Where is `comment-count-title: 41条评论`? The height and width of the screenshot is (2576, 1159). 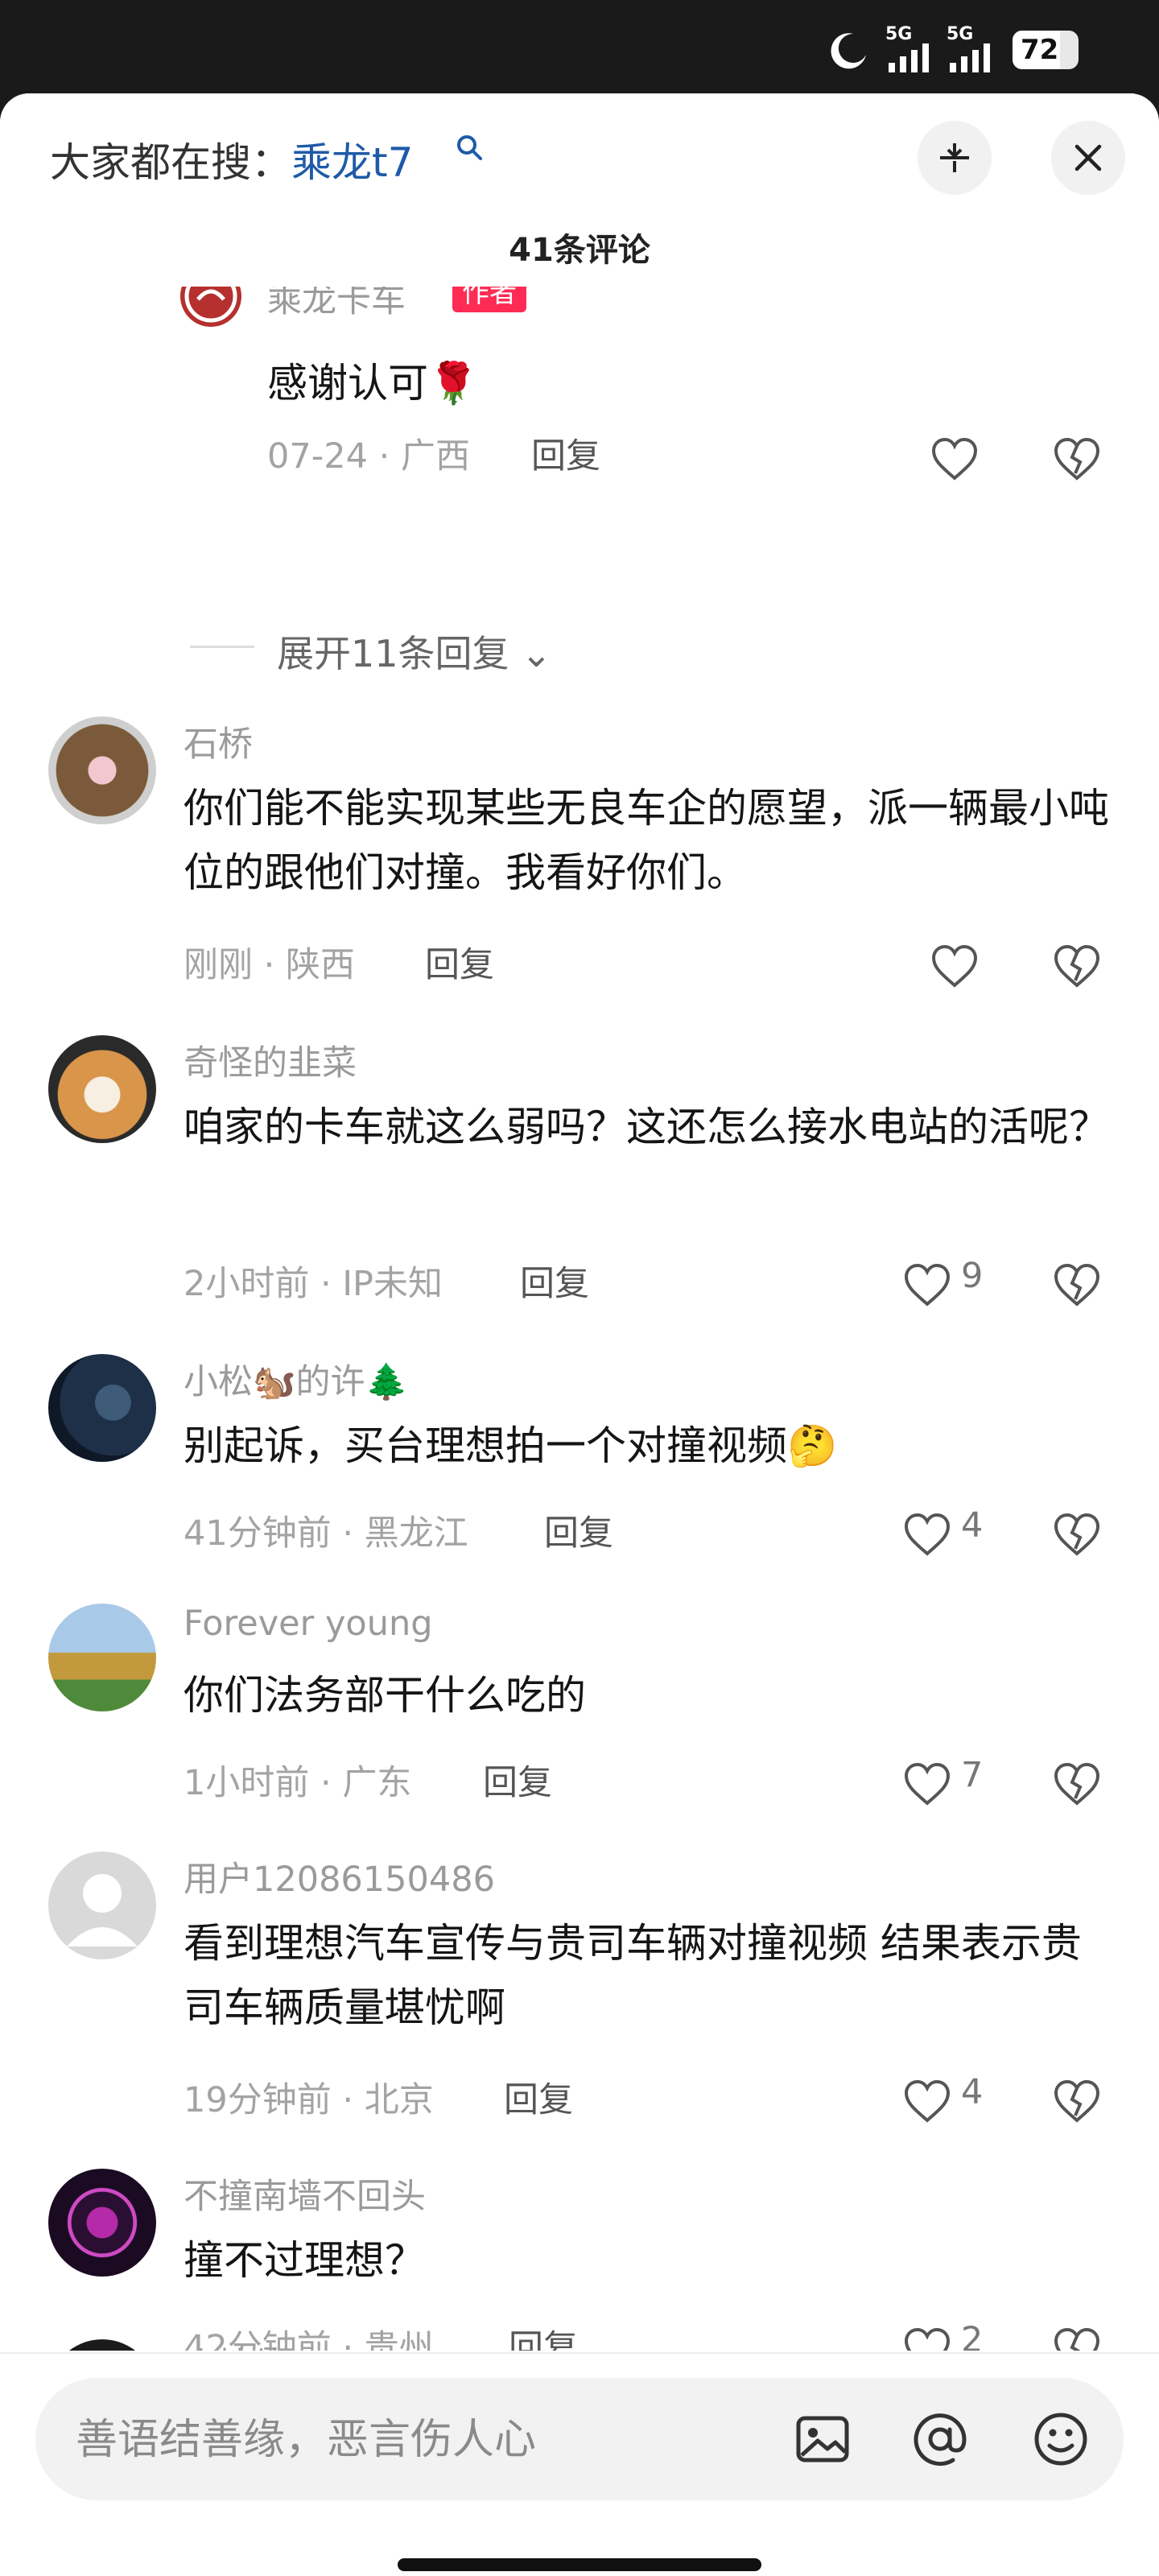
comment-count-title: 41条评论 is located at coordinates (579, 250).